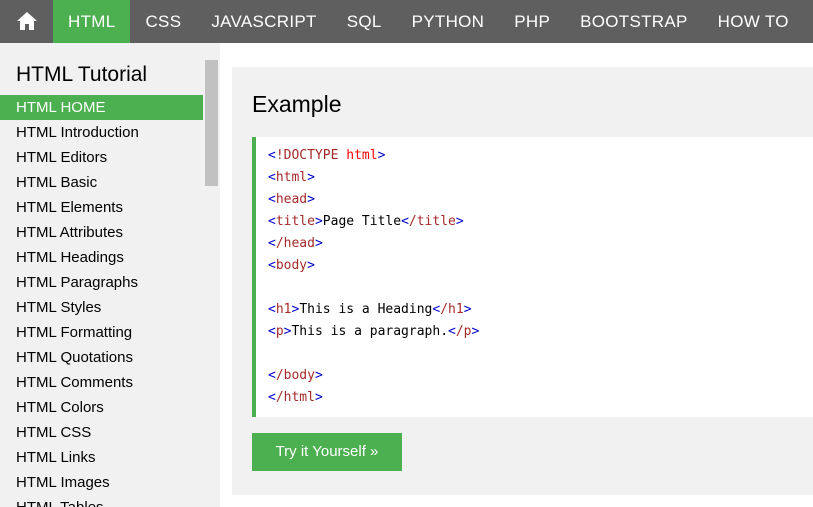  I want to click on sidebar-item-html-comments: HTML Comments, so click(101, 382).